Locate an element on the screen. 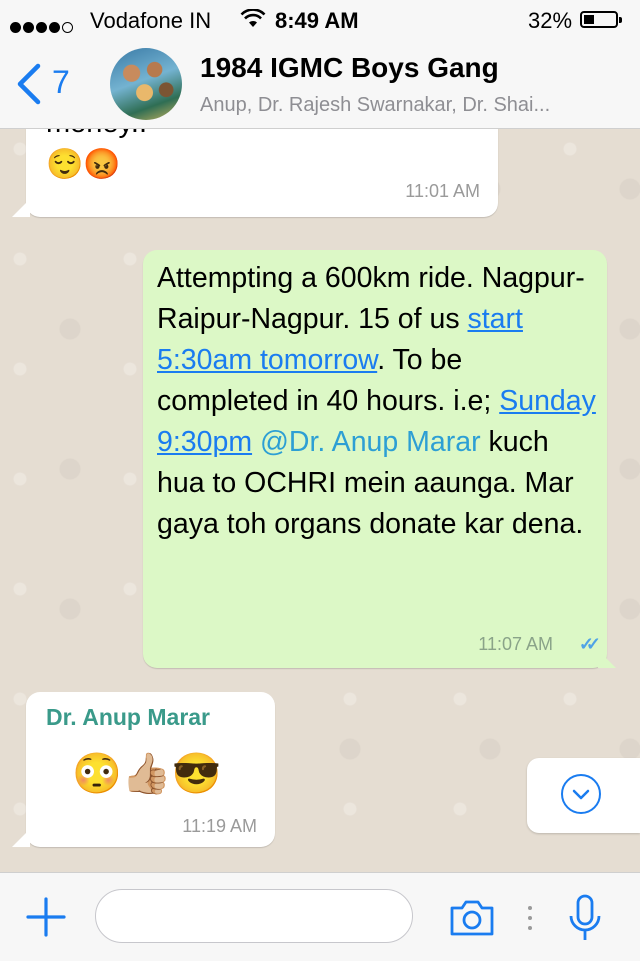  message-bubble-incoming: money.. 😌😡 11:01 AM is located at coordinates (262, 173).